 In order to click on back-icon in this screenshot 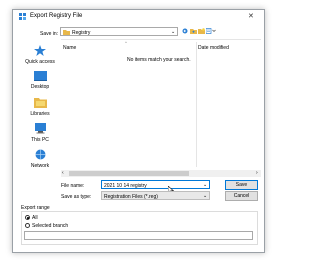, I will do `click(185, 32)`.